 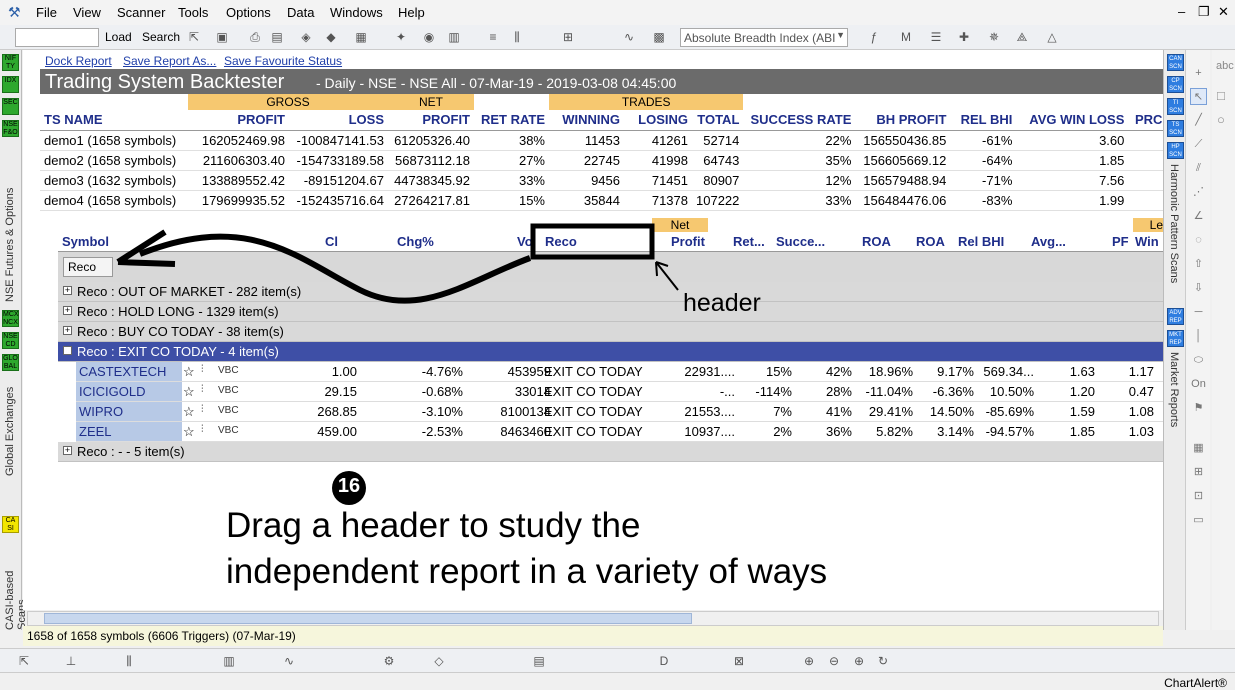 I want to click on header-pointer-arrow, so click(x=667, y=276).